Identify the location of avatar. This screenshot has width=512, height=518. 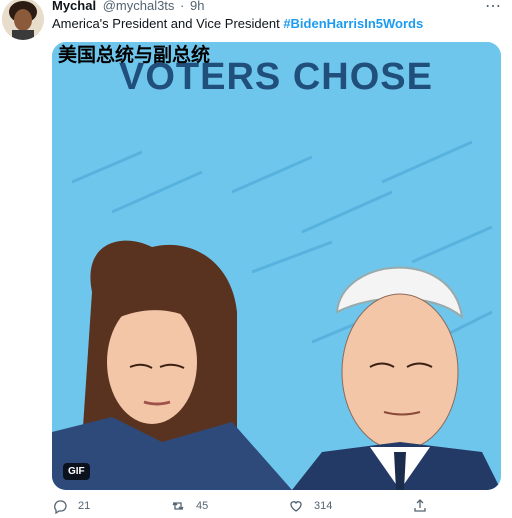
(23, 20).